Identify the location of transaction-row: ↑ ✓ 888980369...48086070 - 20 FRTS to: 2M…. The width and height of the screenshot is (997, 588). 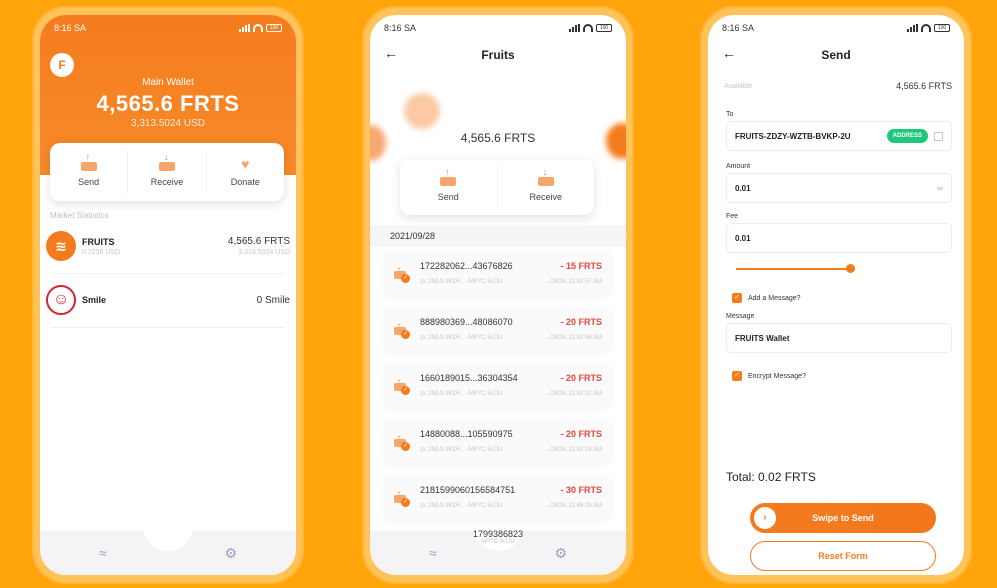
(498, 330).